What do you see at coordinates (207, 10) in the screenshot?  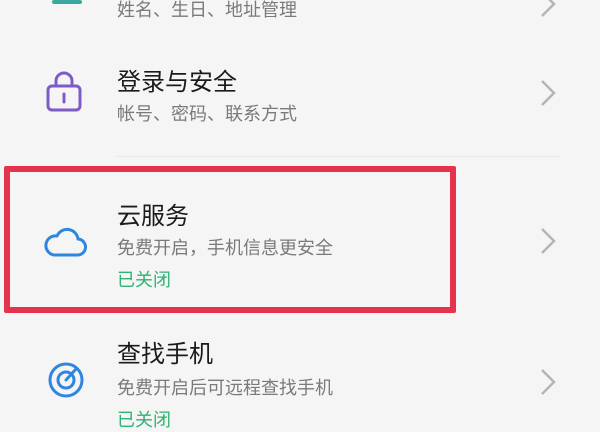 I see `row-subtitle: 姓名、生日、地址管理` at bounding box center [207, 10].